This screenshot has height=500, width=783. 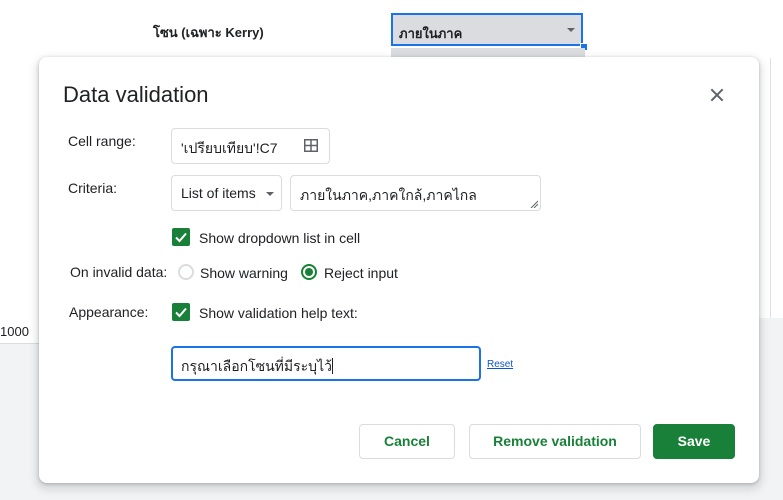 What do you see at coordinates (109, 312) in the screenshot?
I see `appearance-label: Appearance:` at bounding box center [109, 312].